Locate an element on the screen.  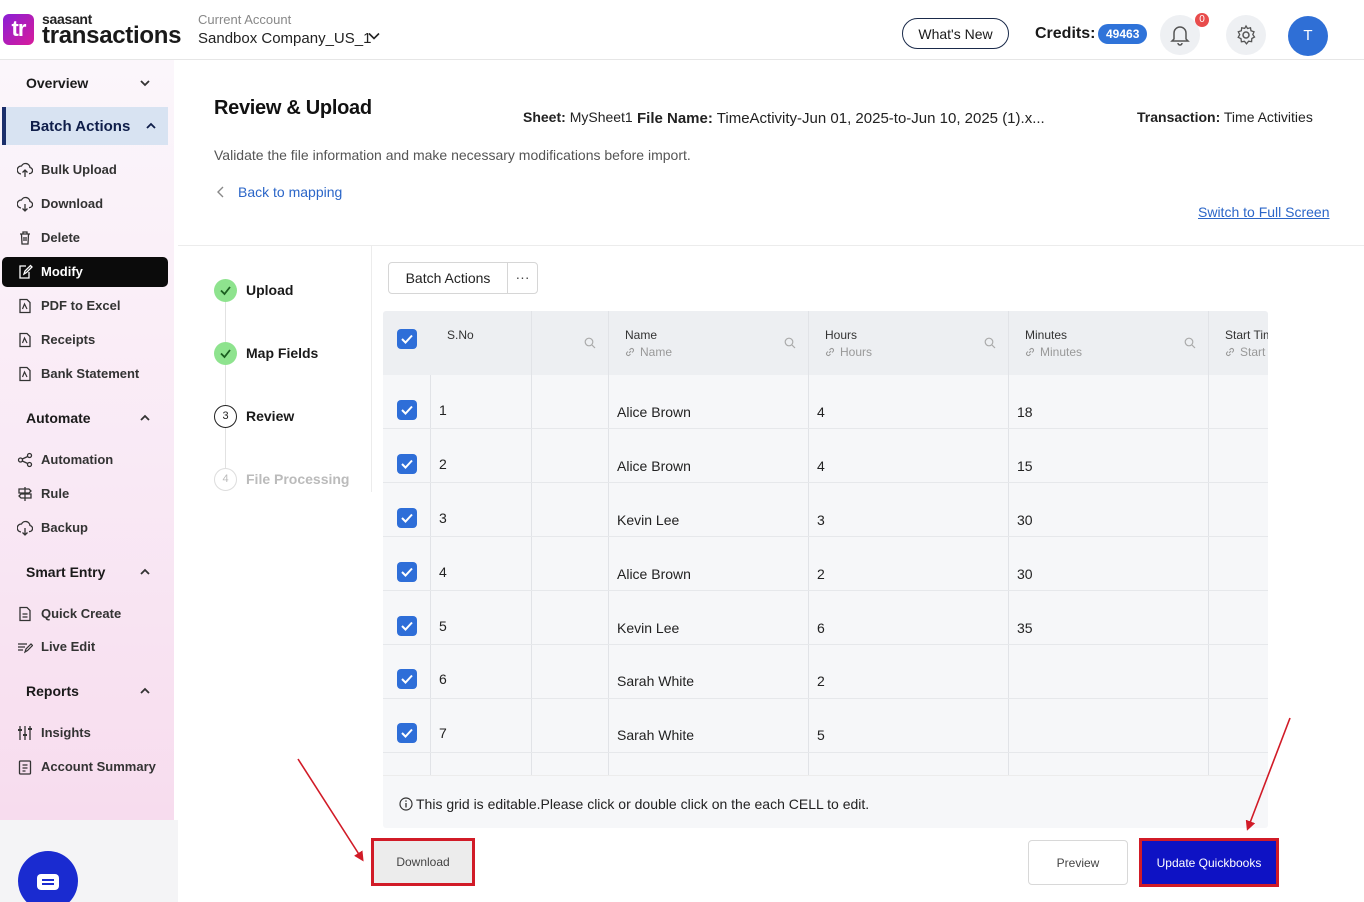
notifications-button is located at coordinates (1180, 35).